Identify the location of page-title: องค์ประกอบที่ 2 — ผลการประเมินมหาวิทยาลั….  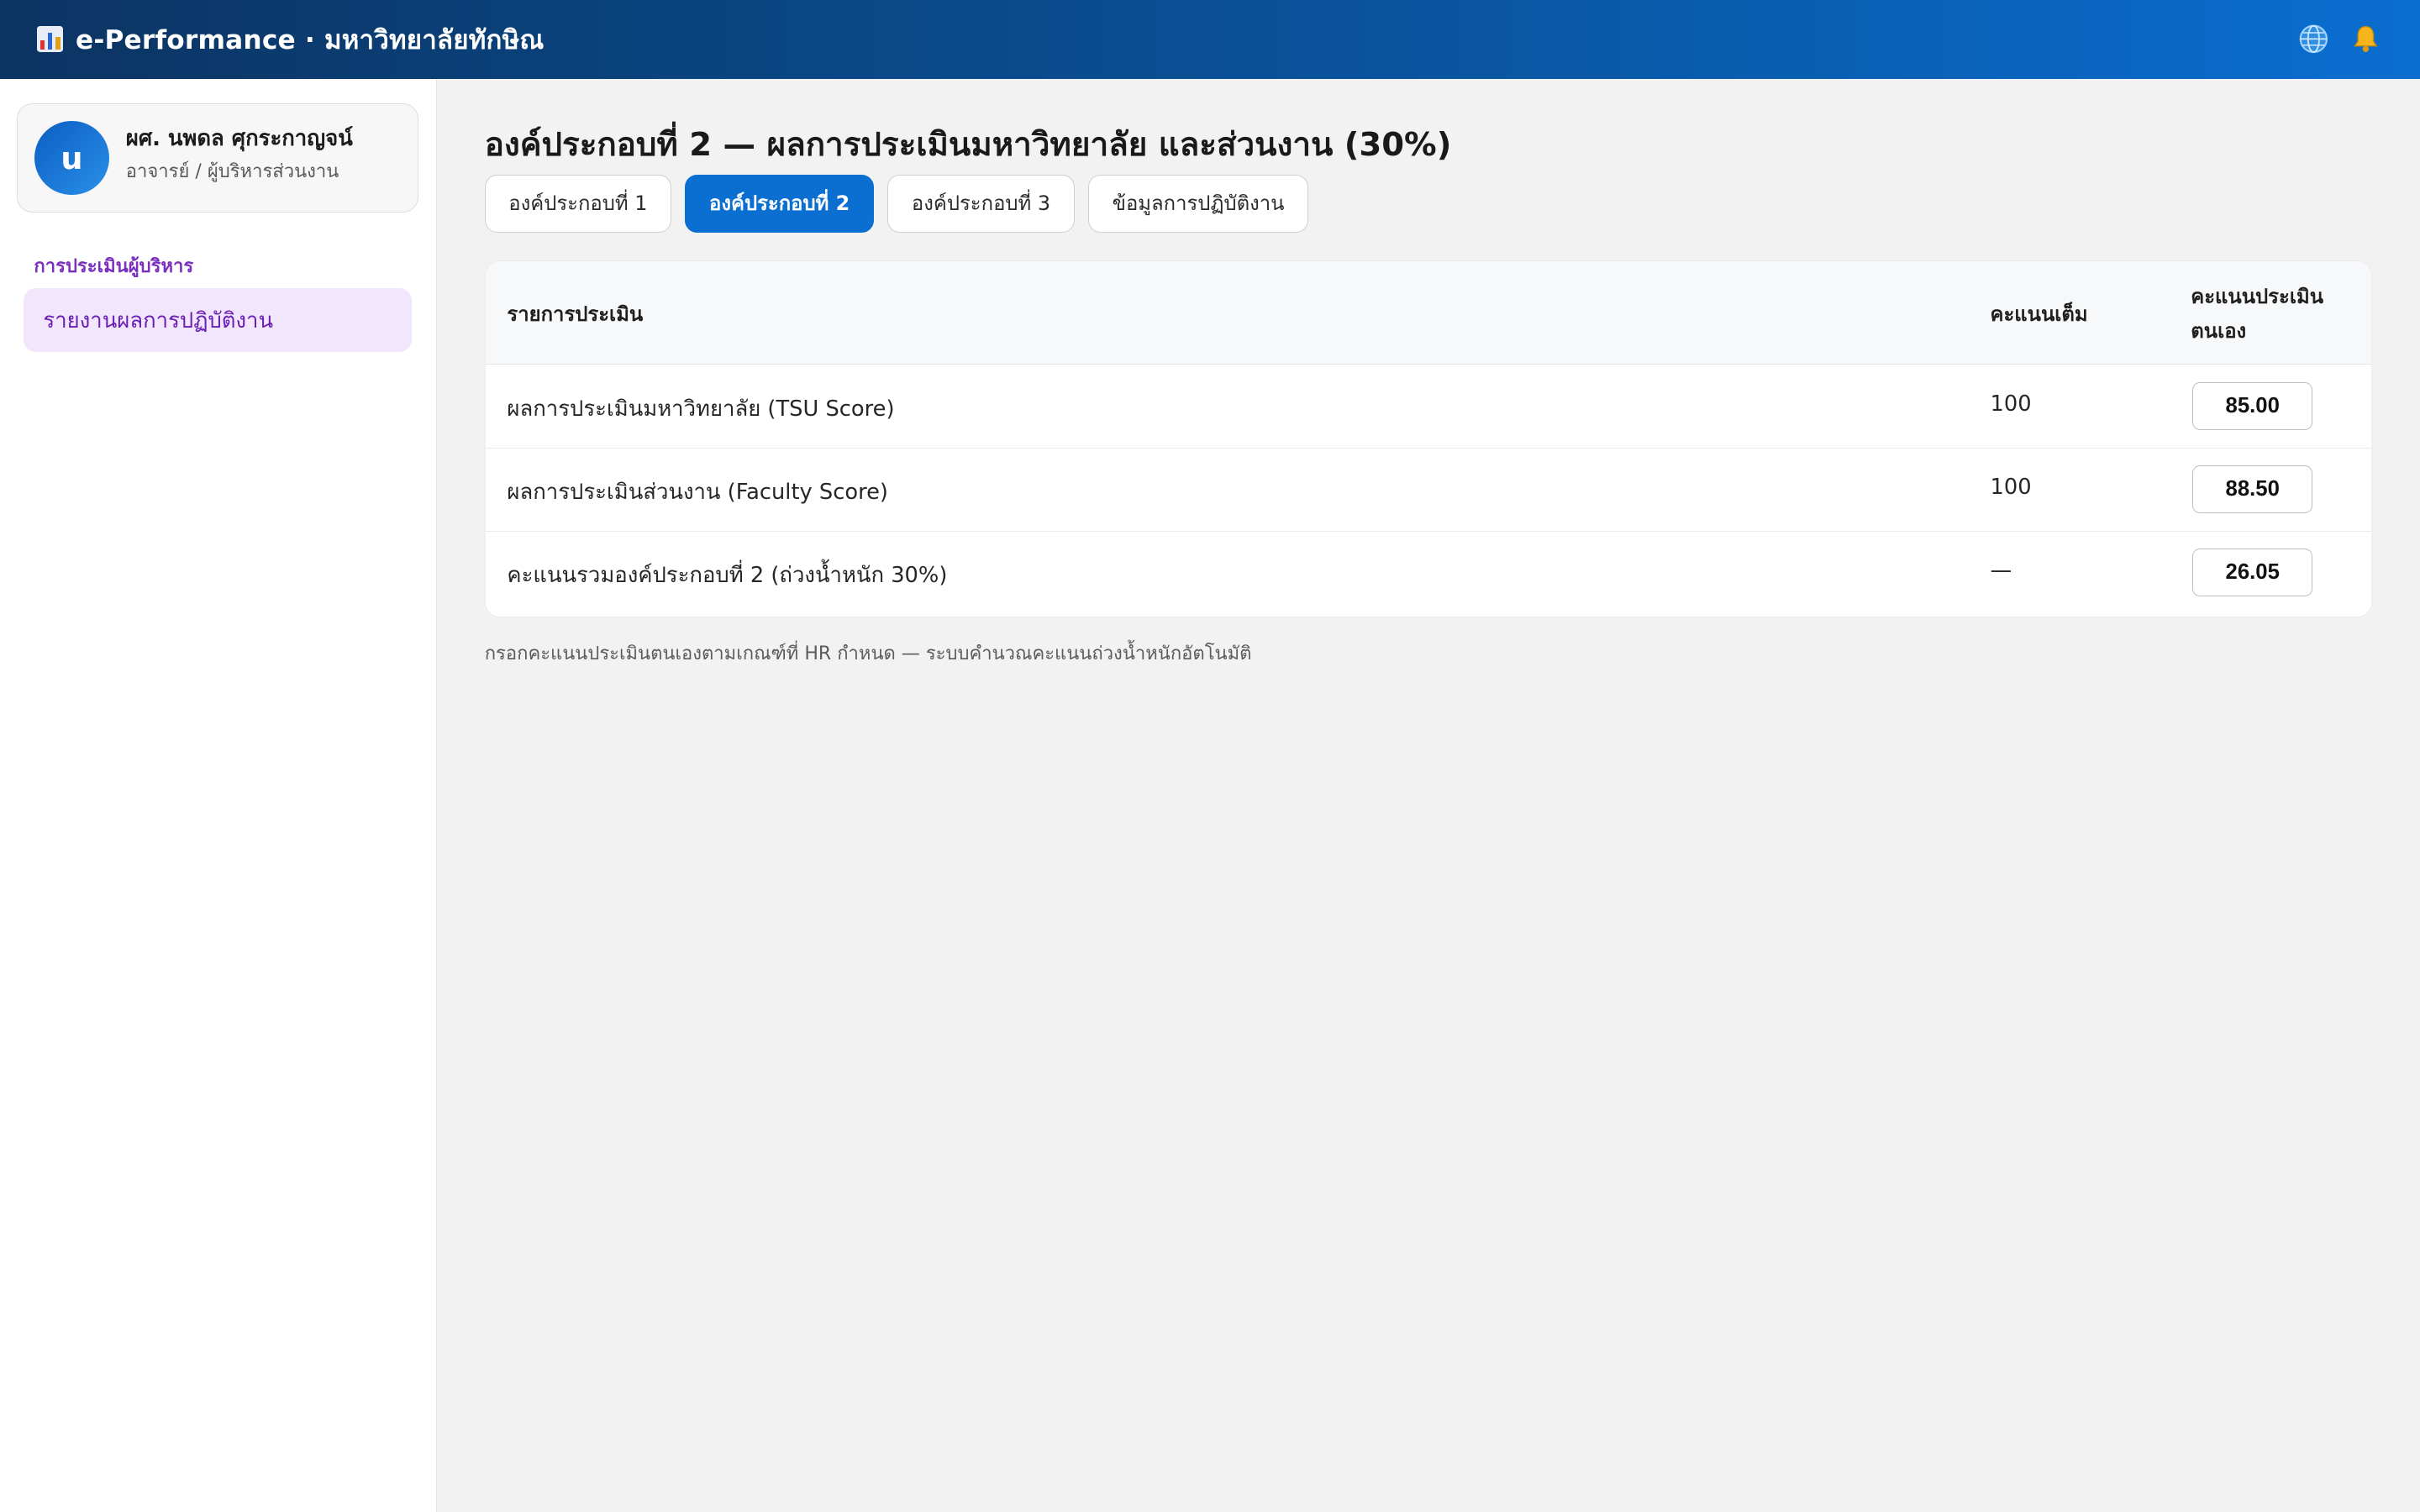
(968, 145).